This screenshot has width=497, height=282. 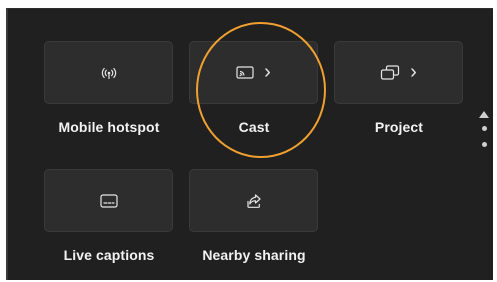 I want to click on cast-icon, so click(x=245, y=72).